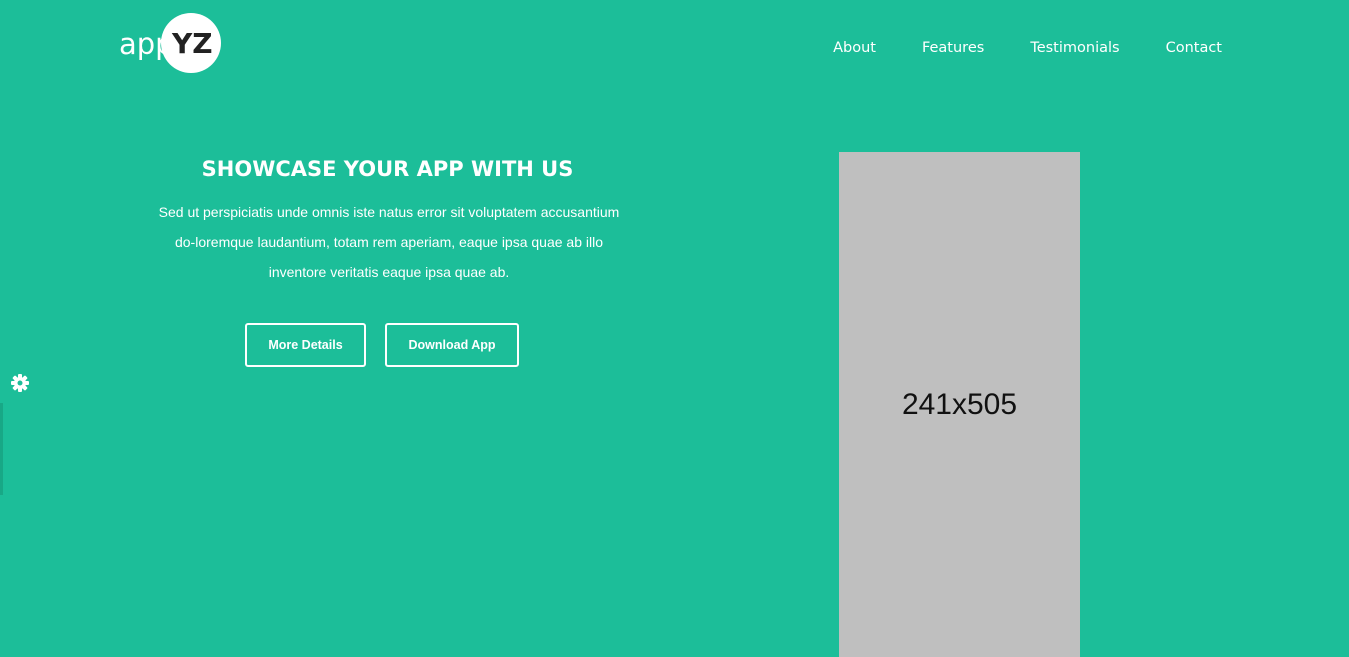 The image size is (1349, 657). Describe the element at coordinates (452, 345) in the screenshot. I see `download-app-button: Download App` at that location.